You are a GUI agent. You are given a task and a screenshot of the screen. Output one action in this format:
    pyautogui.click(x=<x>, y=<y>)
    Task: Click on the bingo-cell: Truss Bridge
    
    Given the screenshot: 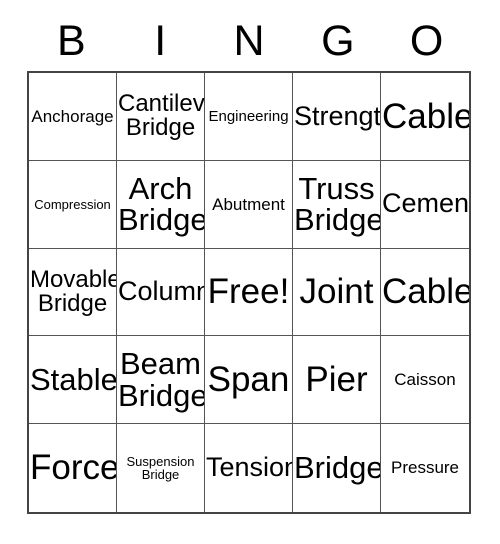 What is the action you would take?
    pyautogui.click(x=337, y=204)
    